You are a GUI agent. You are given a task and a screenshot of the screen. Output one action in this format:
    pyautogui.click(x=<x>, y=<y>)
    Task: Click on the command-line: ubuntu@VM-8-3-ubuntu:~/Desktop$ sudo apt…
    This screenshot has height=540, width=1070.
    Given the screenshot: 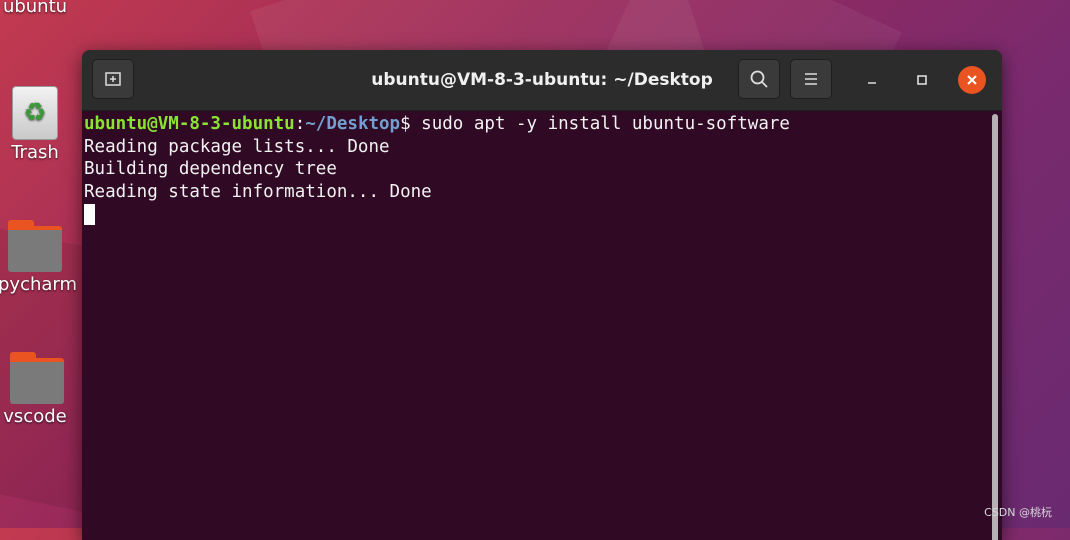 What is the action you would take?
    pyautogui.click(x=543, y=124)
    